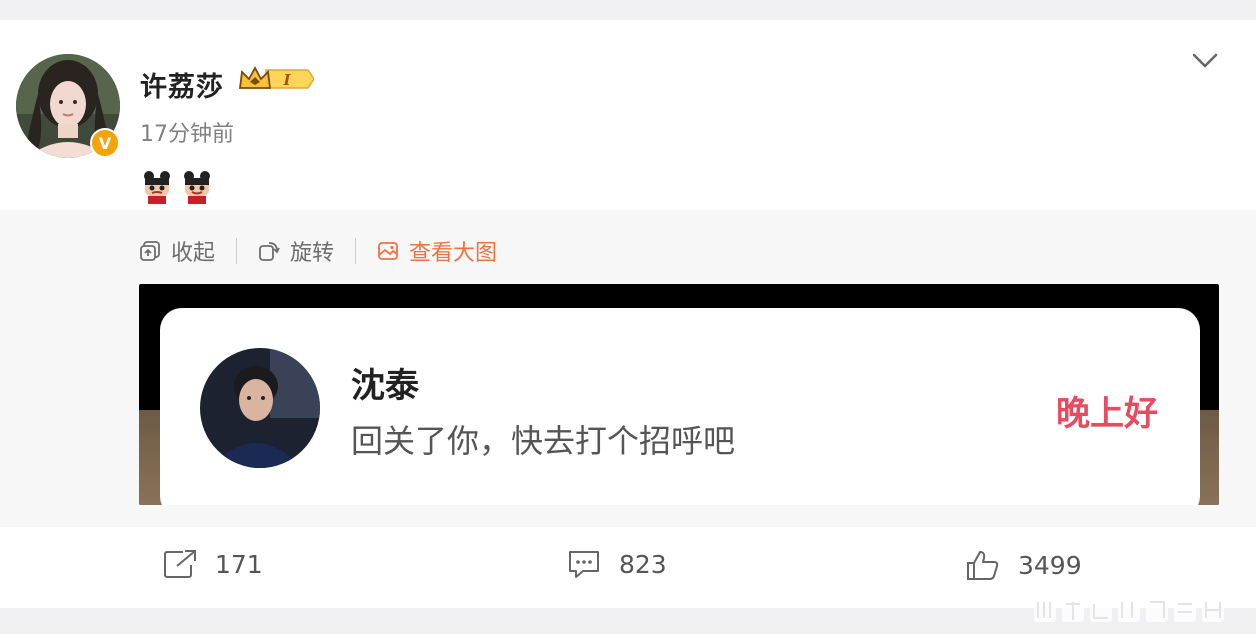  I want to click on follower-avatar, so click(260, 408).